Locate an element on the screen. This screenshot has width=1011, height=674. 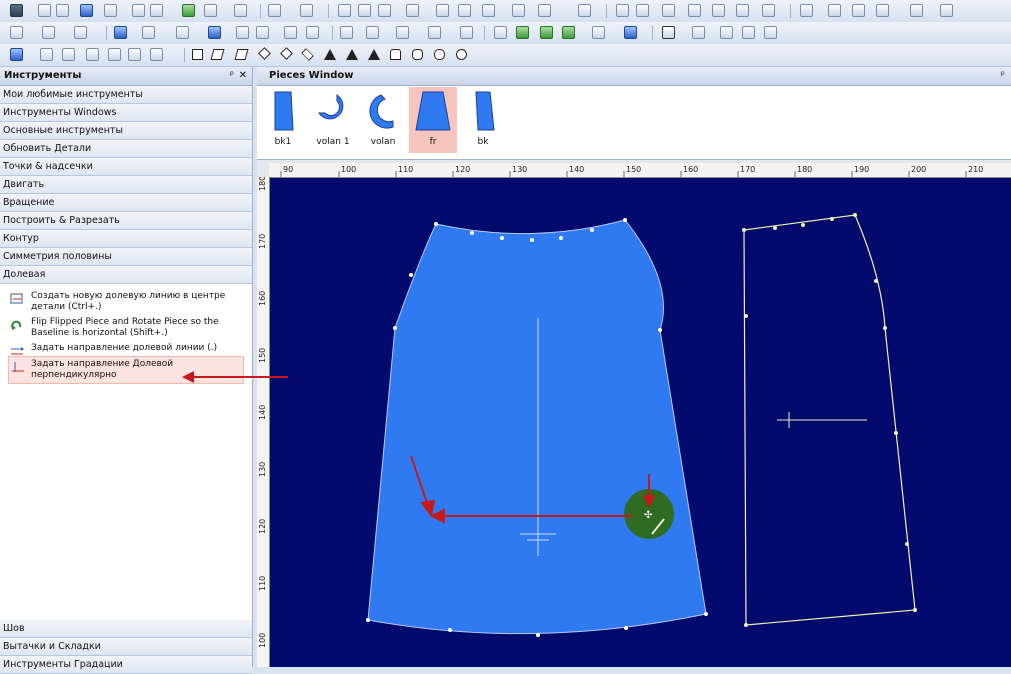
doc-icon is located at coordinates (916, 10).